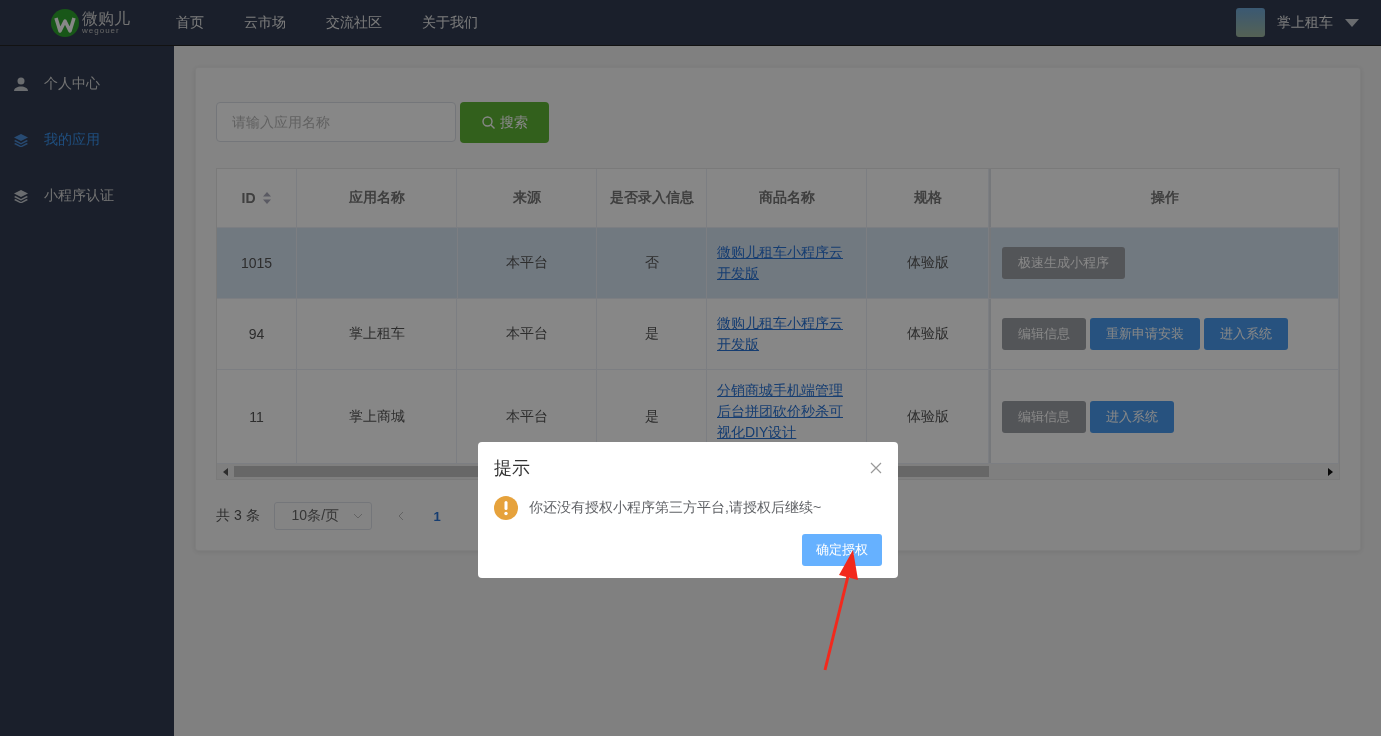  I want to click on table-cell: 否, so click(652, 263).